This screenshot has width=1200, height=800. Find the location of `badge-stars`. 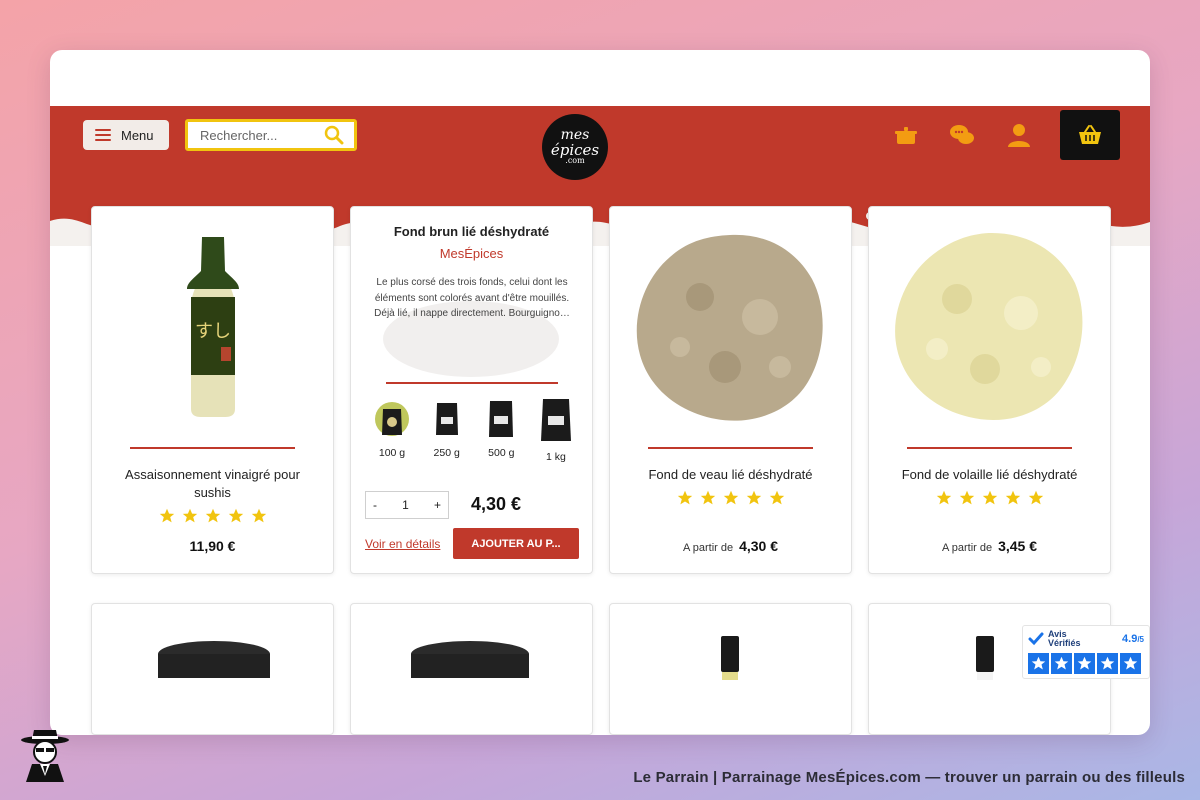

badge-stars is located at coordinates (1086, 663).